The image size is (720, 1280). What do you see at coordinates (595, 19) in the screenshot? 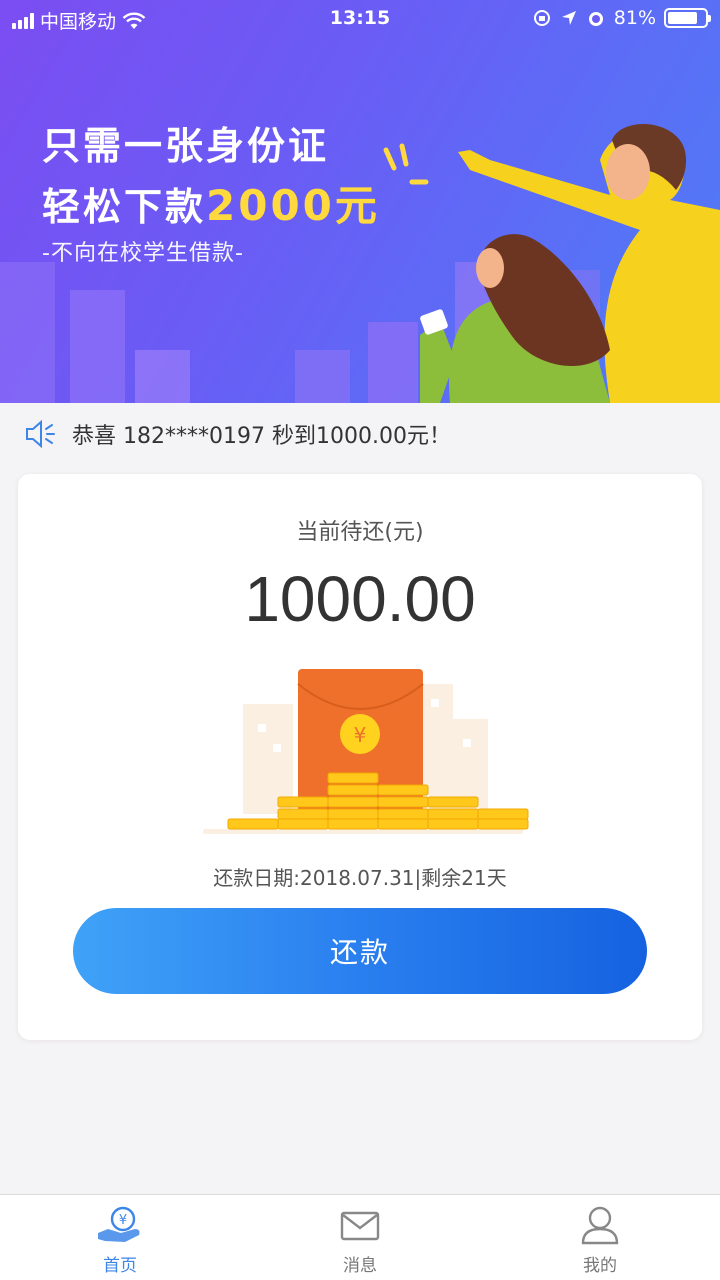
I see `alarm-icon` at bounding box center [595, 19].